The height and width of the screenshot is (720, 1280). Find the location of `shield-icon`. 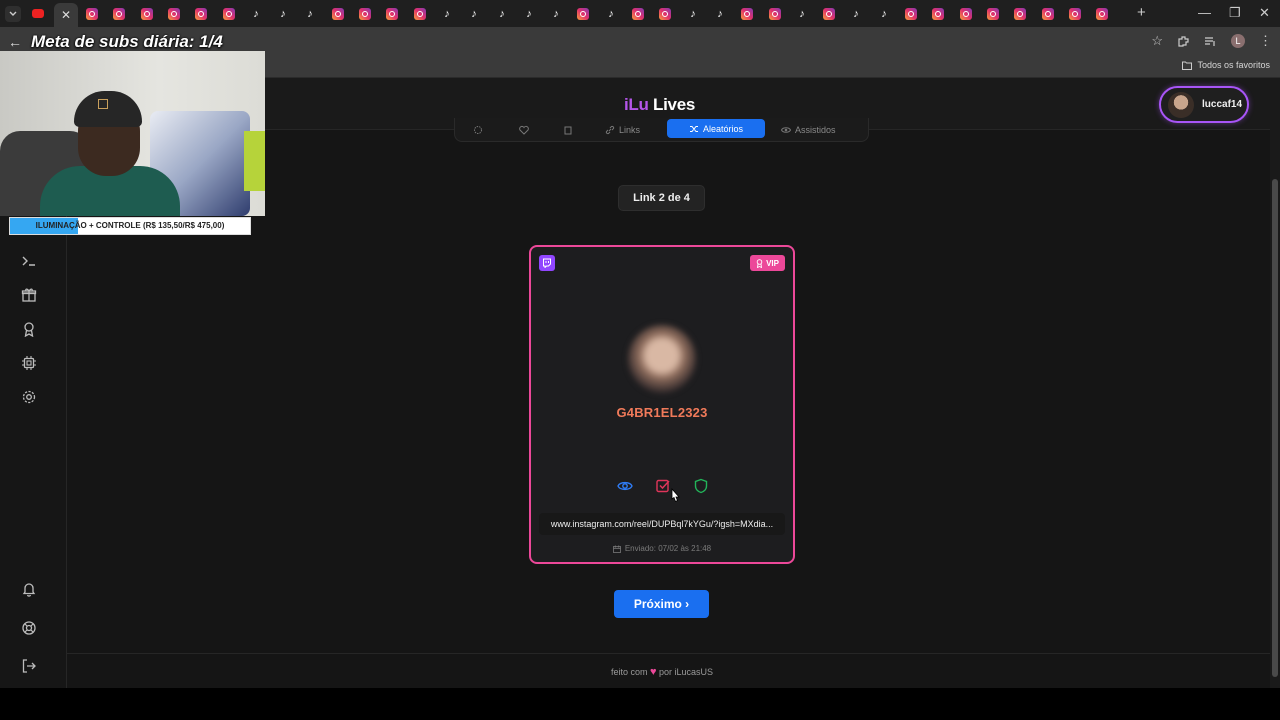

shield-icon is located at coordinates (701, 486).